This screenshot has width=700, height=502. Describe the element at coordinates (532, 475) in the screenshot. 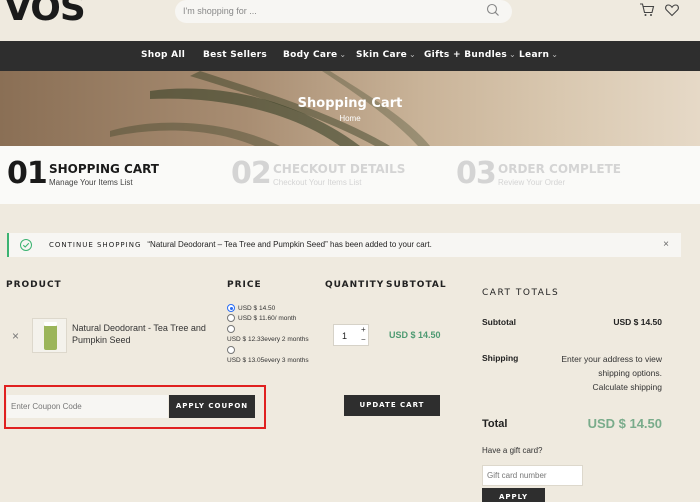

I see `gift-card-input` at that location.